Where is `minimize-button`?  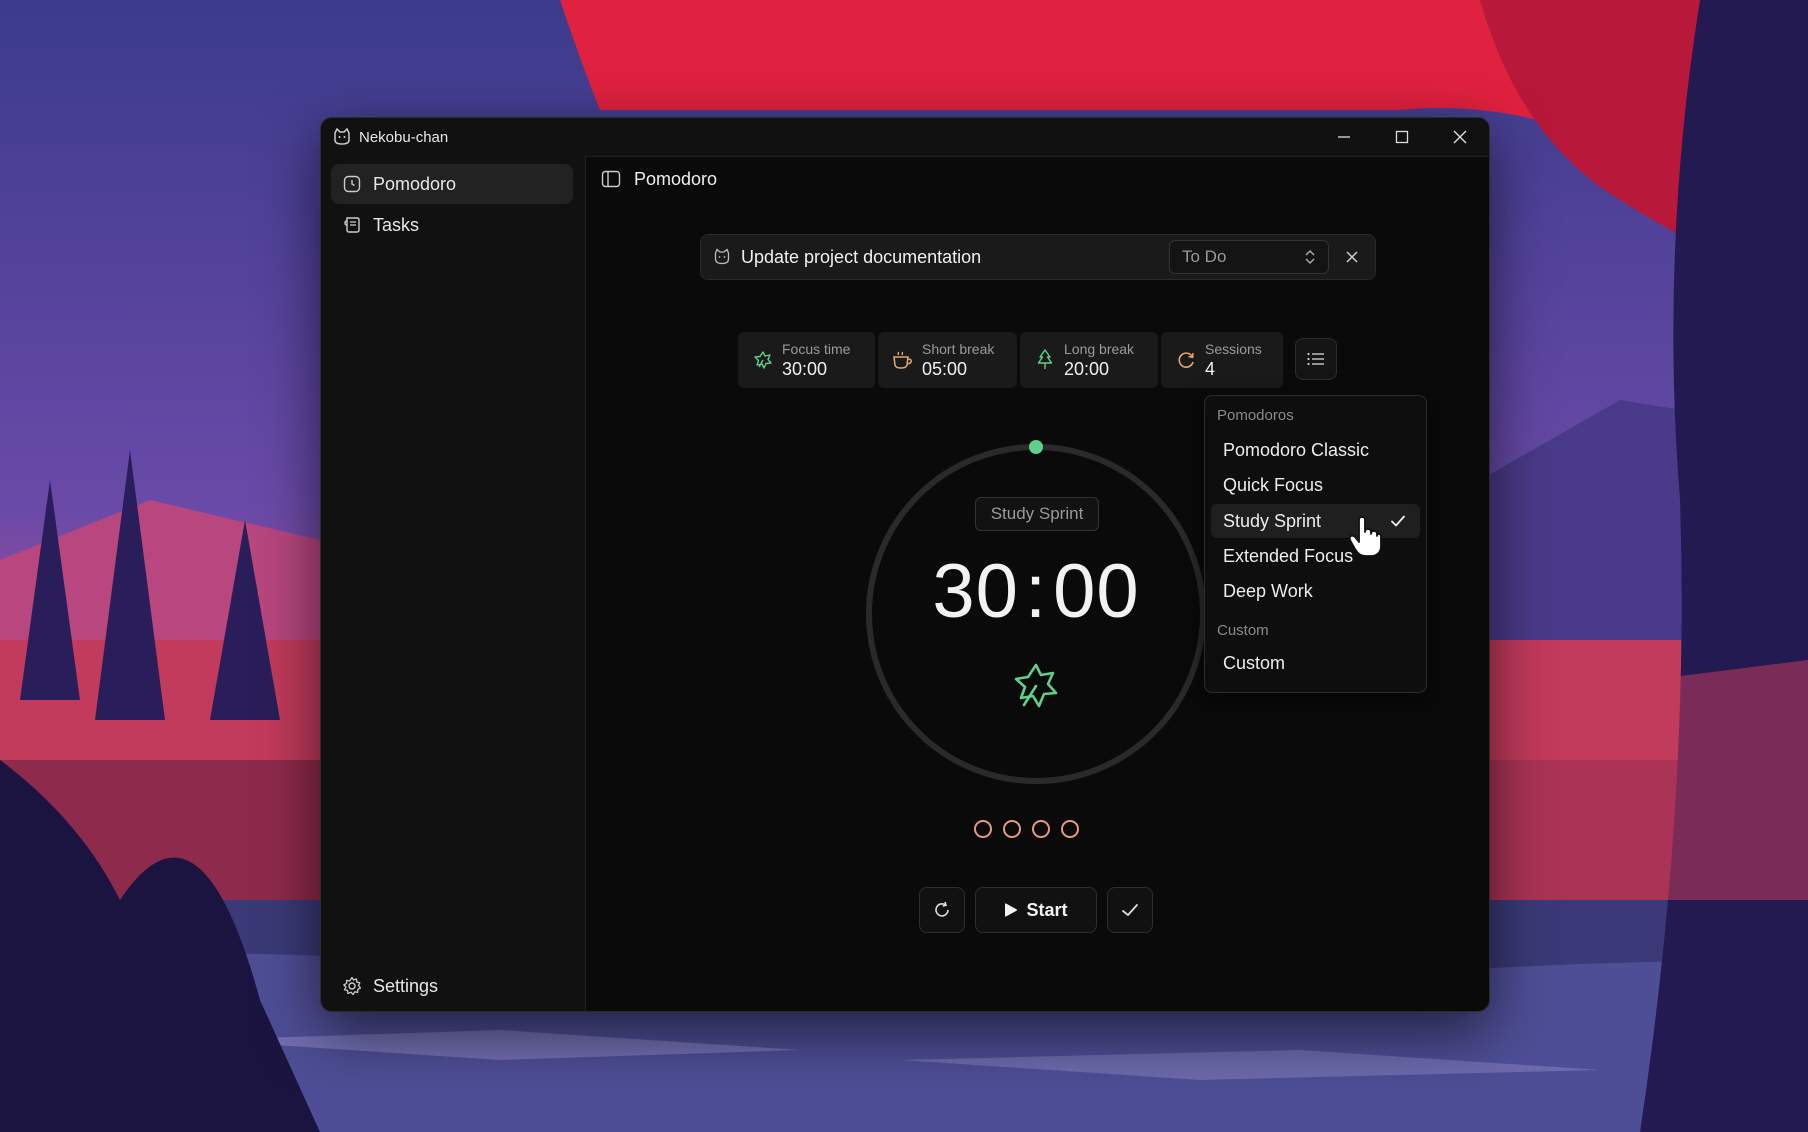
minimize-button is located at coordinates (1344, 137).